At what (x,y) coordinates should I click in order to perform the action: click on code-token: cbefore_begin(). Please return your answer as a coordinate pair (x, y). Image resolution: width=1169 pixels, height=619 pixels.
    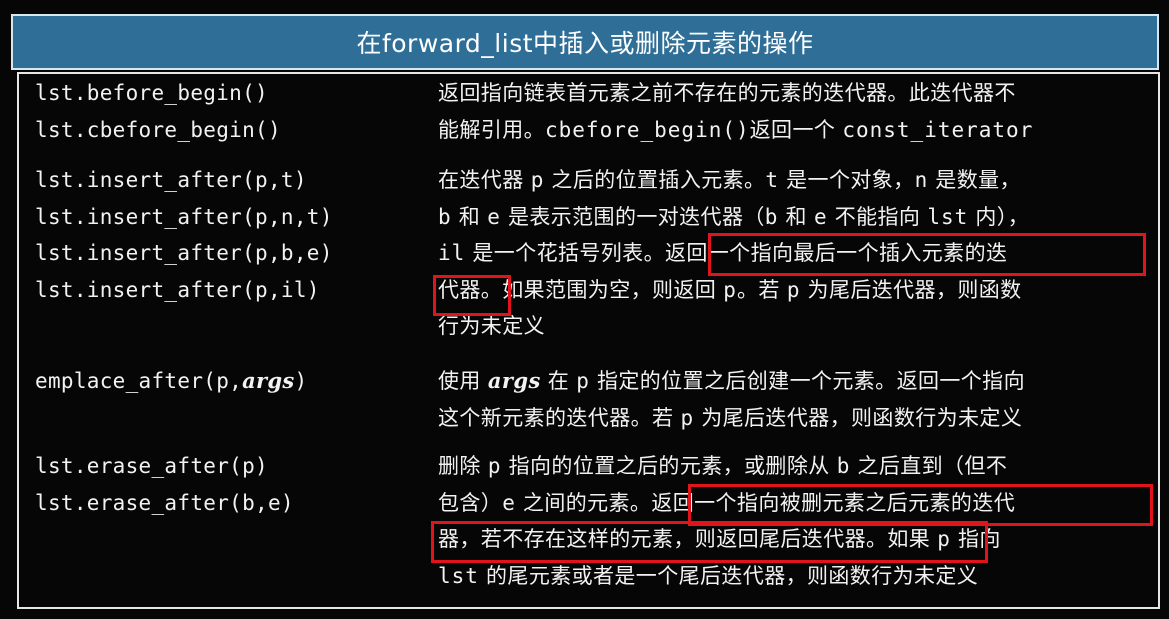
    Looking at the image, I should click on (647, 129).